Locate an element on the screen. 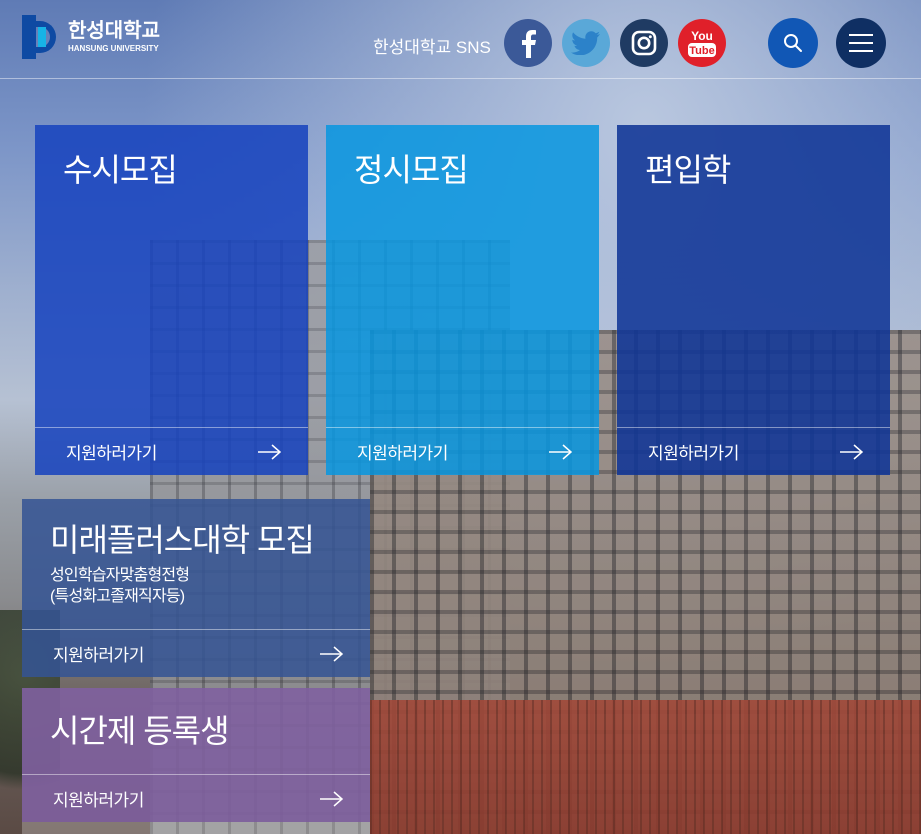 Image resolution: width=921 pixels, height=834 pixels. tile-subtitle: 성인학습자맞춤형전형 (특성화고졸재직자등) is located at coordinates (120, 586).